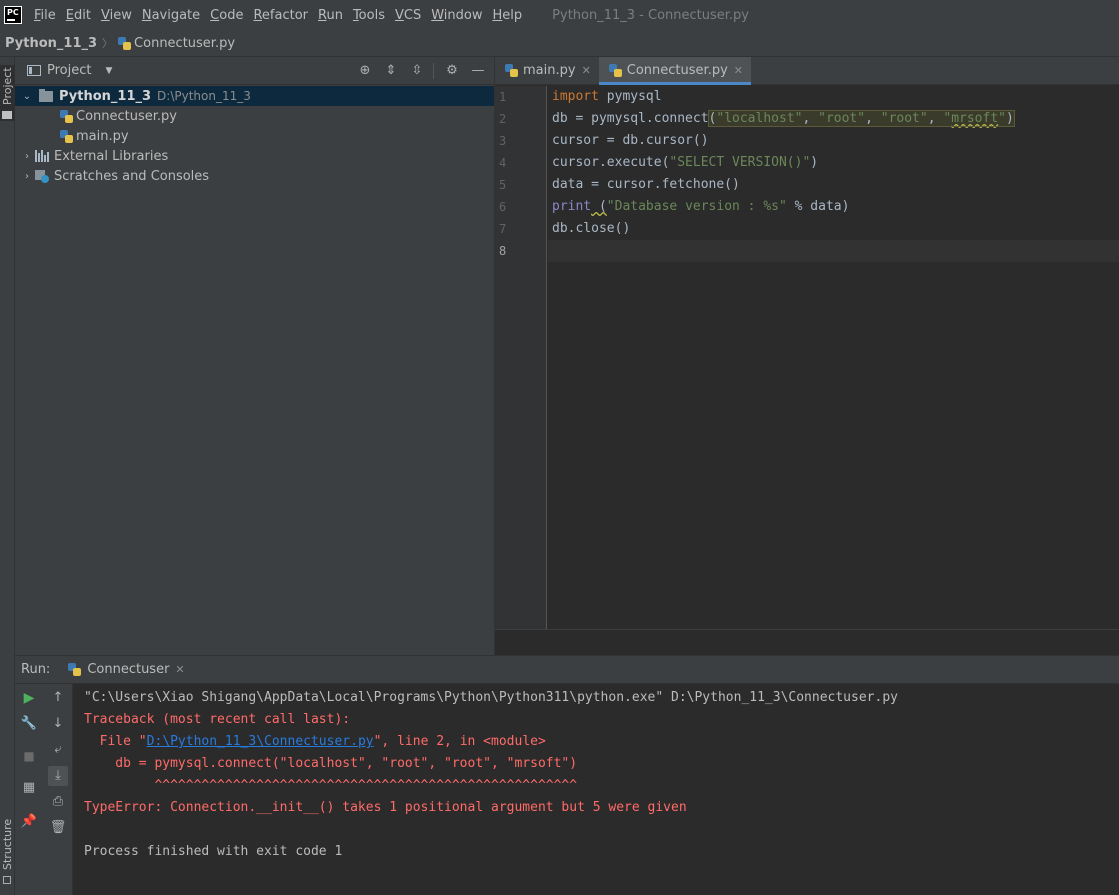 This screenshot has height=895, width=1119. Describe the element at coordinates (69, 70) in the screenshot. I see `project-panel-title: Project` at that location.